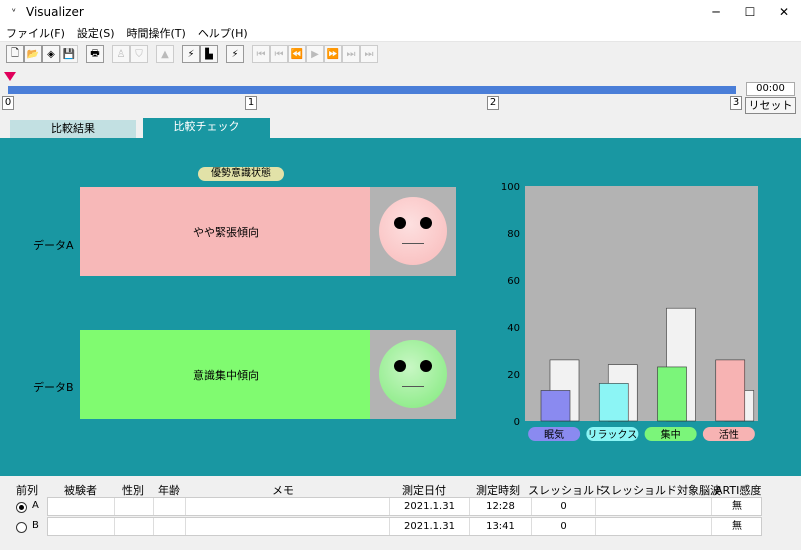  I want to click on menu-file: ファイル(F), so click(35, 33).